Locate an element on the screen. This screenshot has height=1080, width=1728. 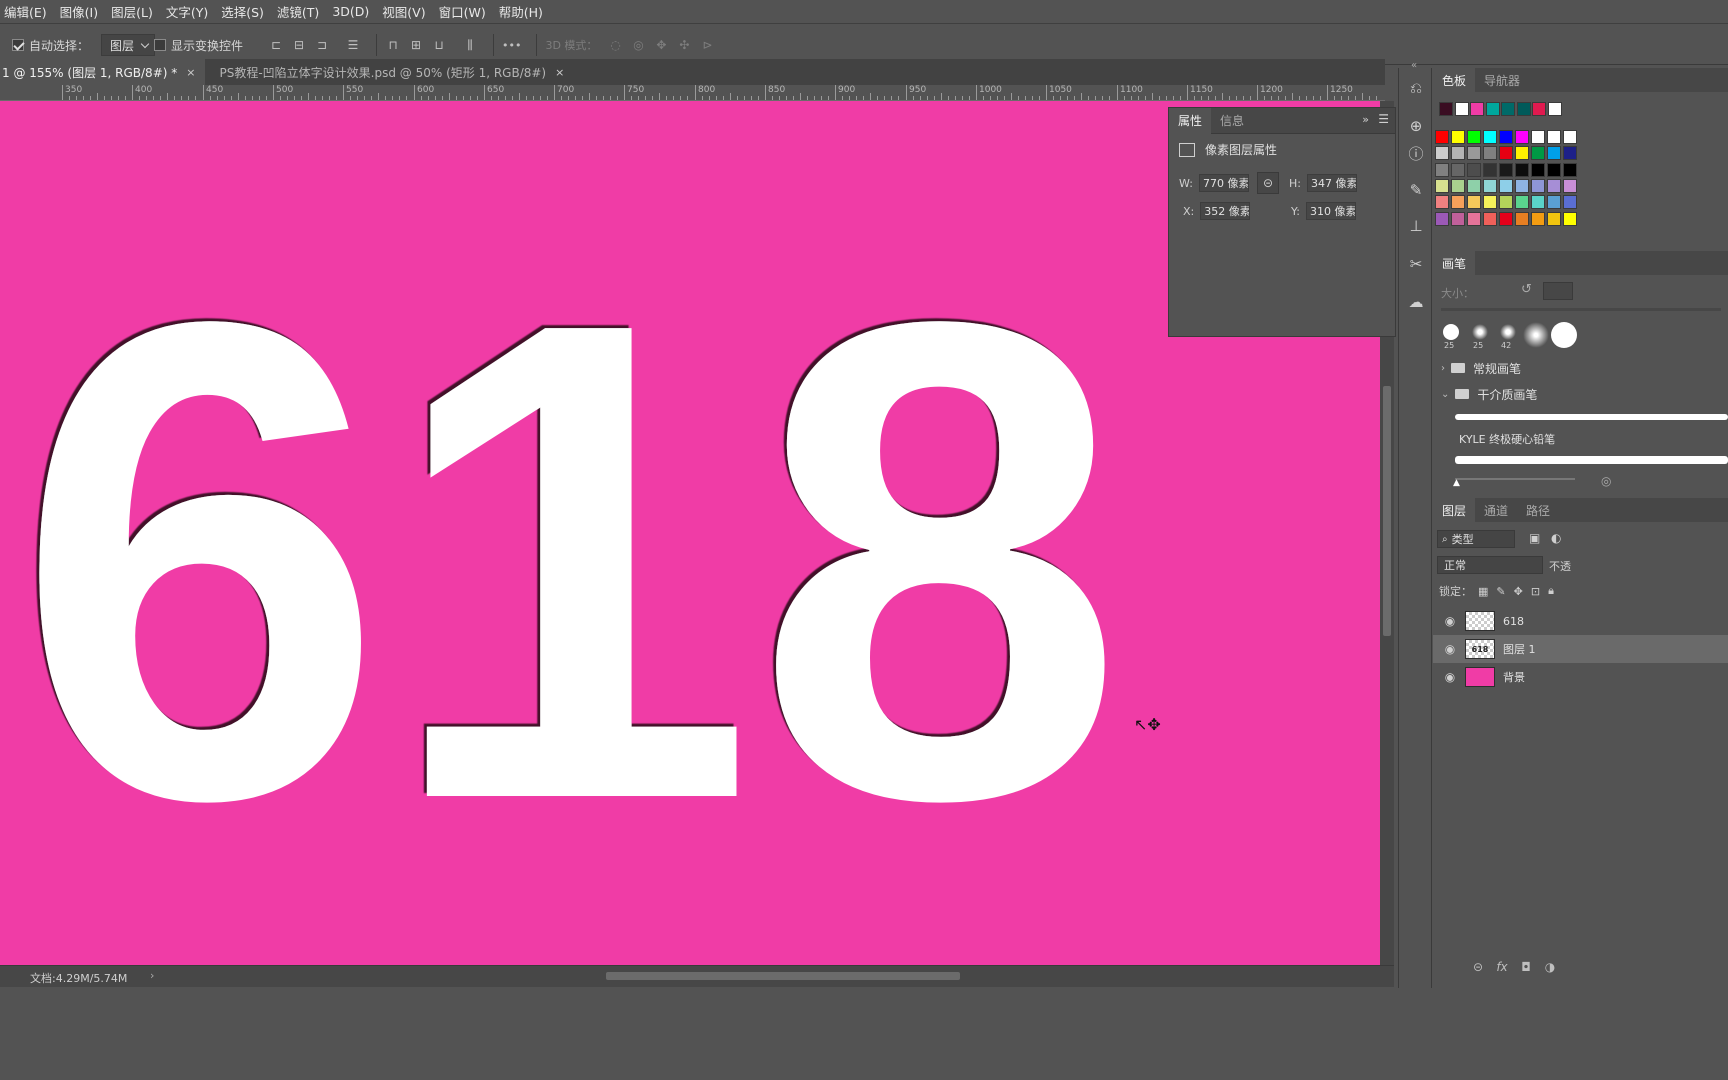
menu-select: 选择(S) is located at coordinates (242, 11).